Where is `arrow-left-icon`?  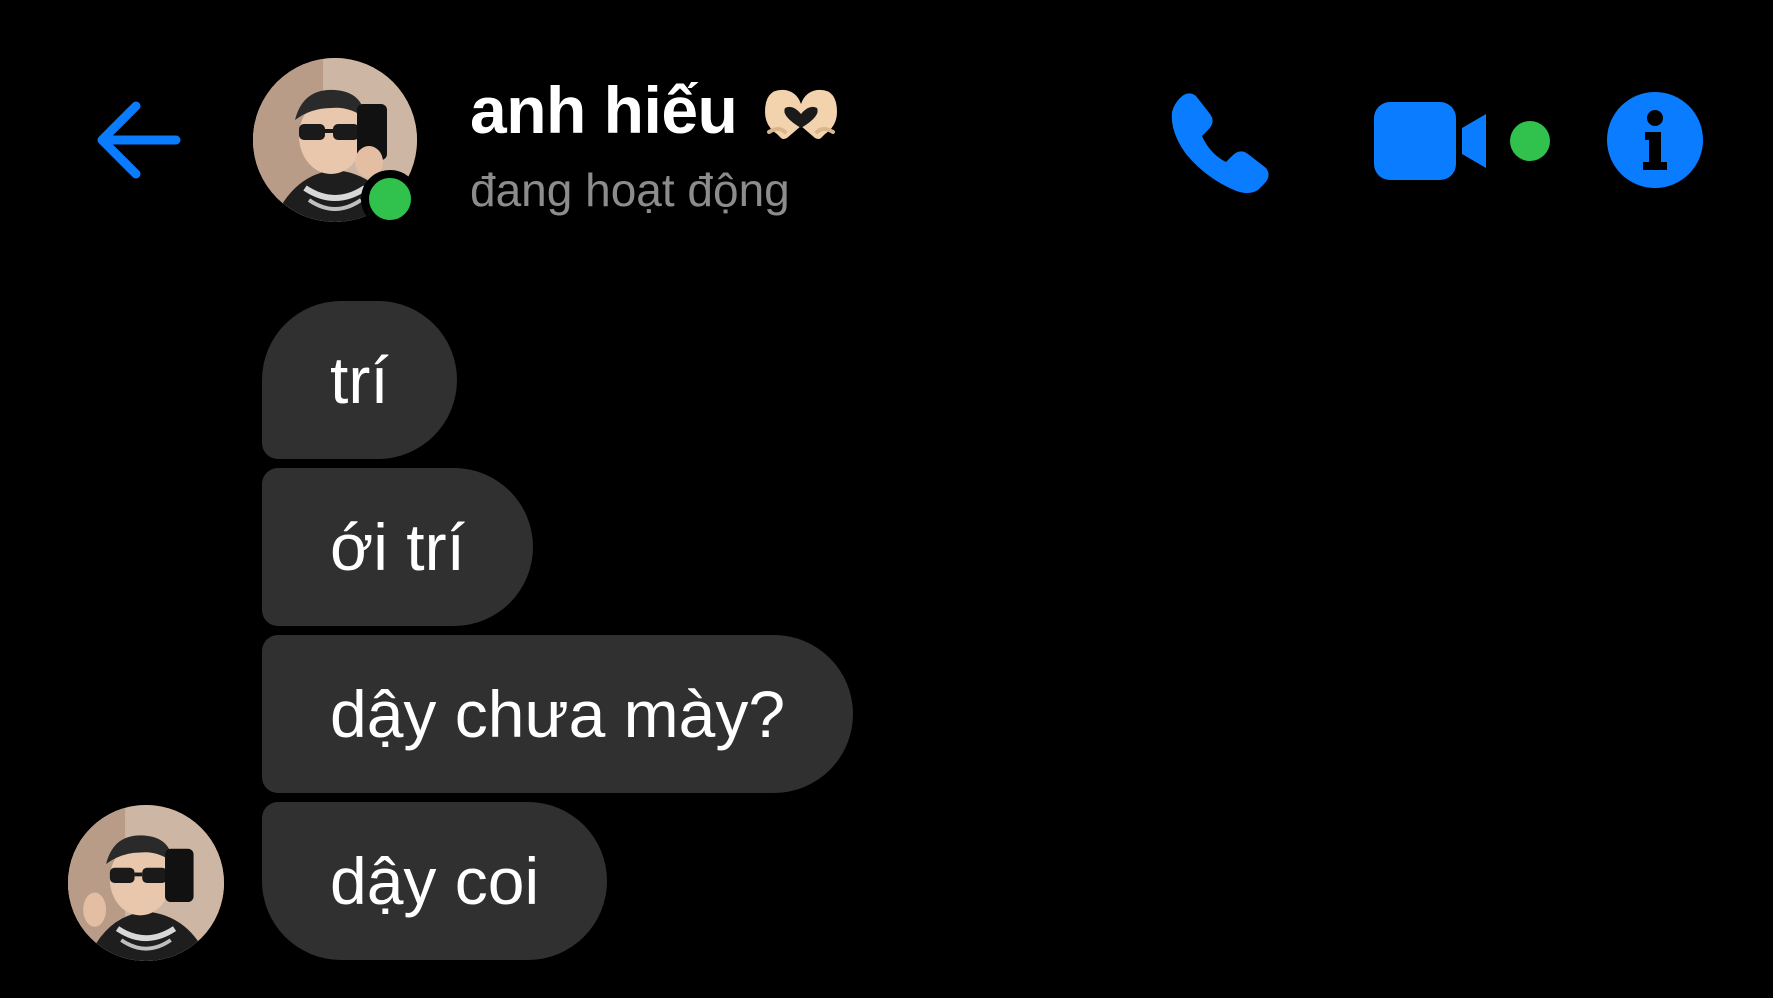
arrow-left-icon is located at coordinates (139, 140).